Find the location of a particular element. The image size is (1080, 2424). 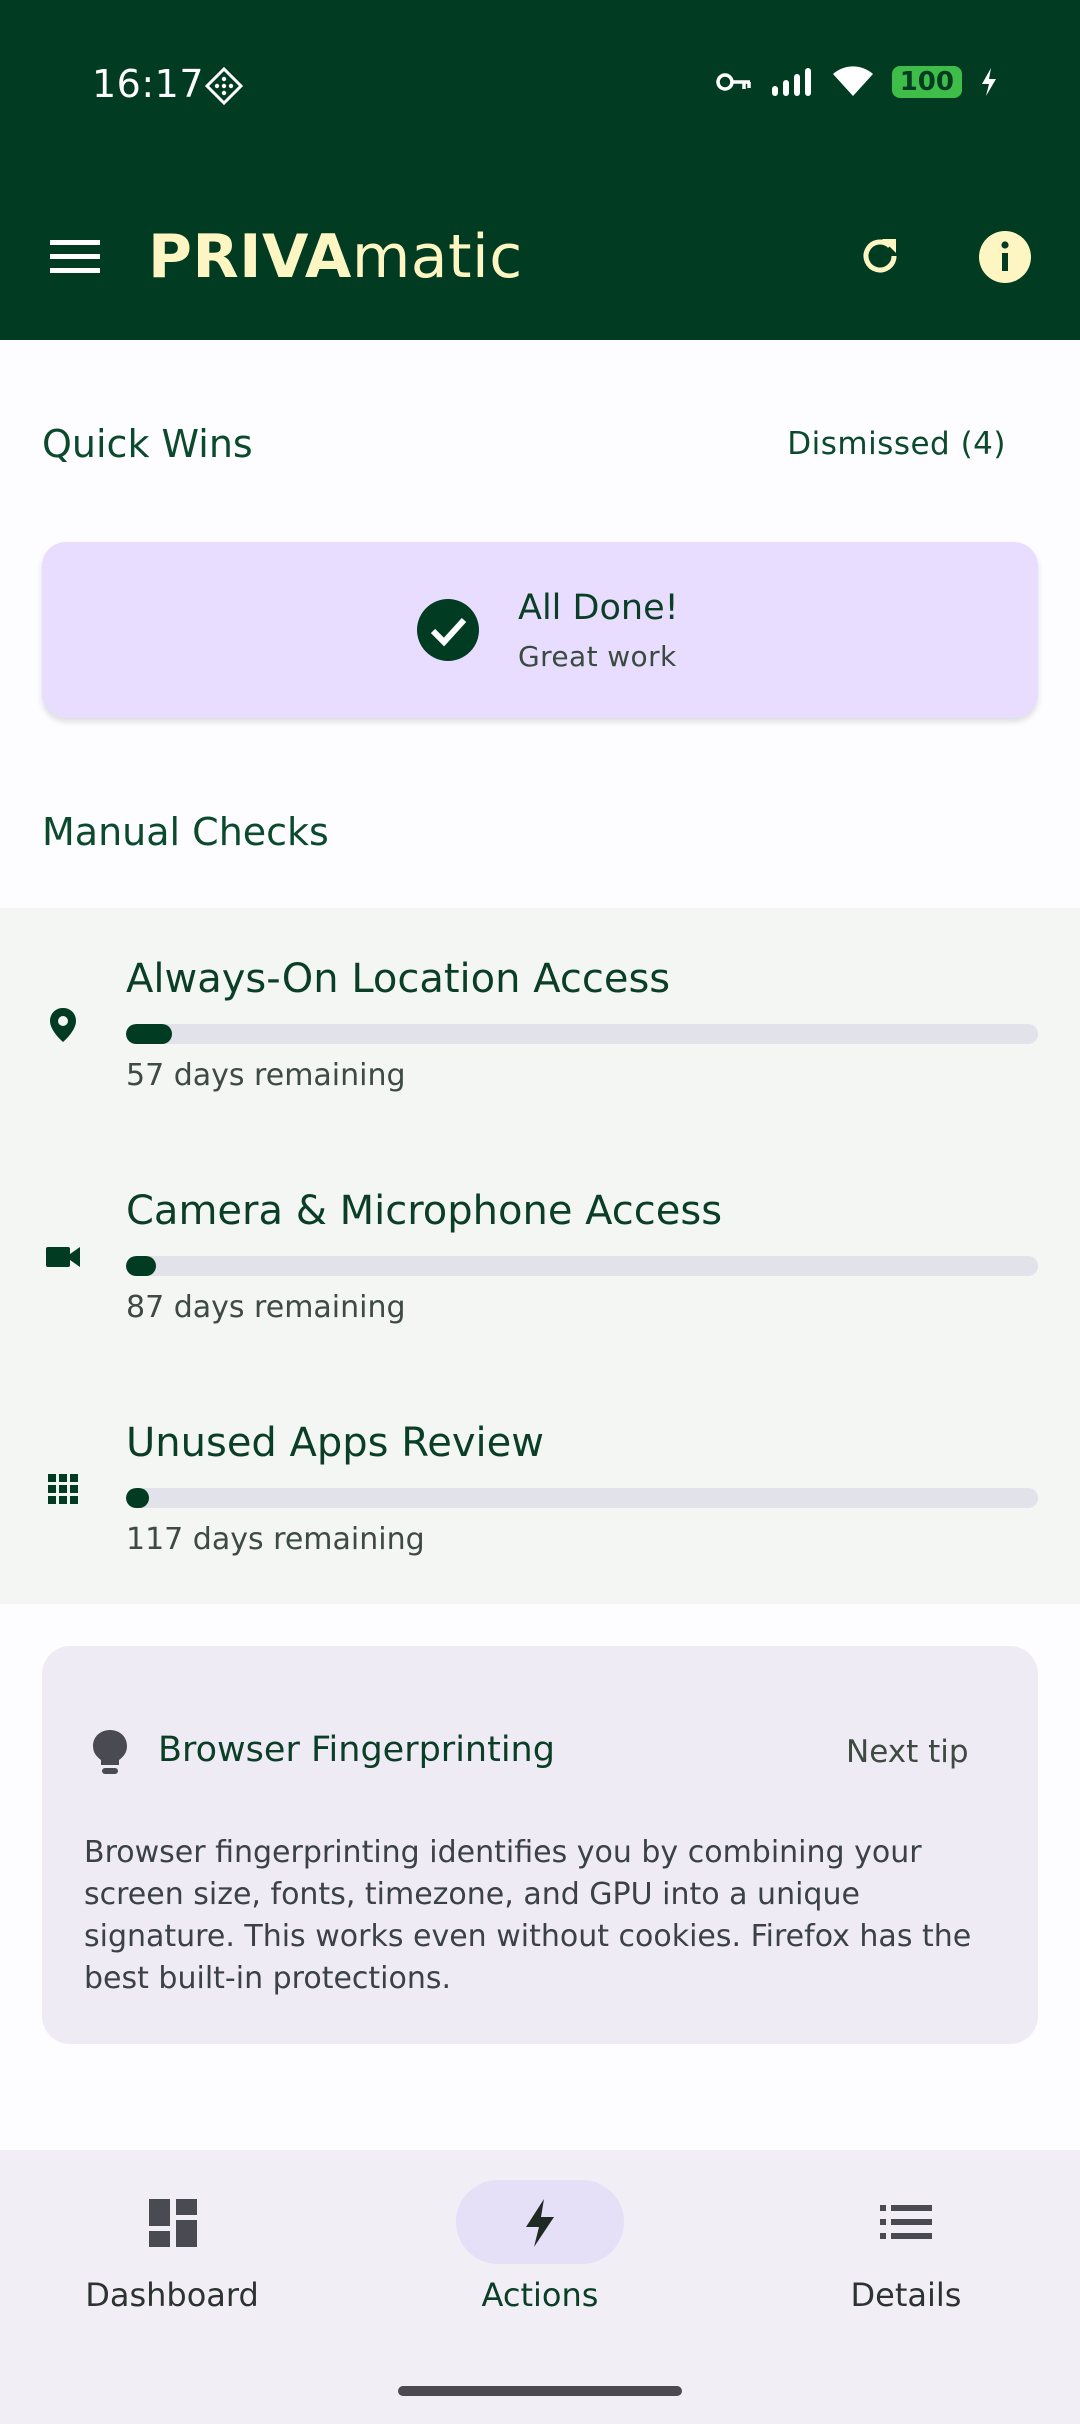

dismissed-button: Dismissed (4) is located at coordinates (896, 444).